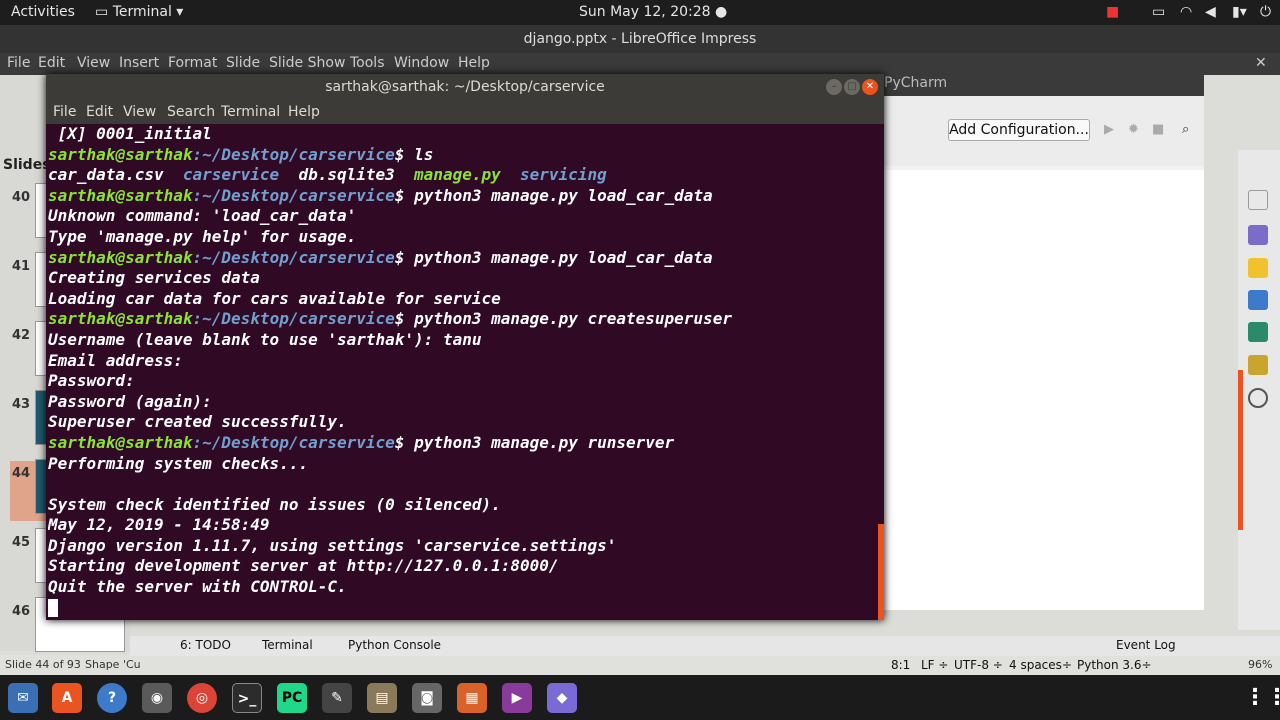 This screenshot has width=1280, height=720. I want to click on gallery-icon, so click(1258, 365).